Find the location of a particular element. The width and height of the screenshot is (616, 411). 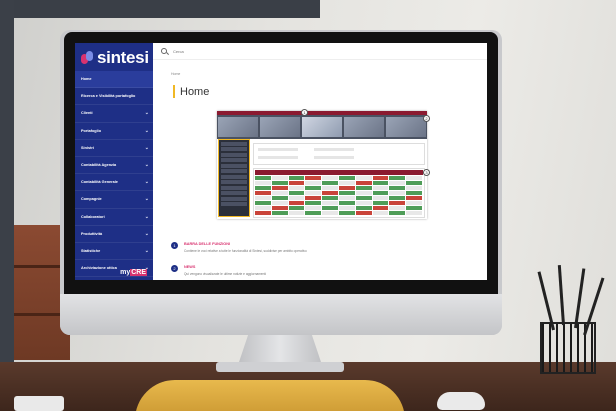

mycre-brand: myCRE is located at coordinates (133, 272).